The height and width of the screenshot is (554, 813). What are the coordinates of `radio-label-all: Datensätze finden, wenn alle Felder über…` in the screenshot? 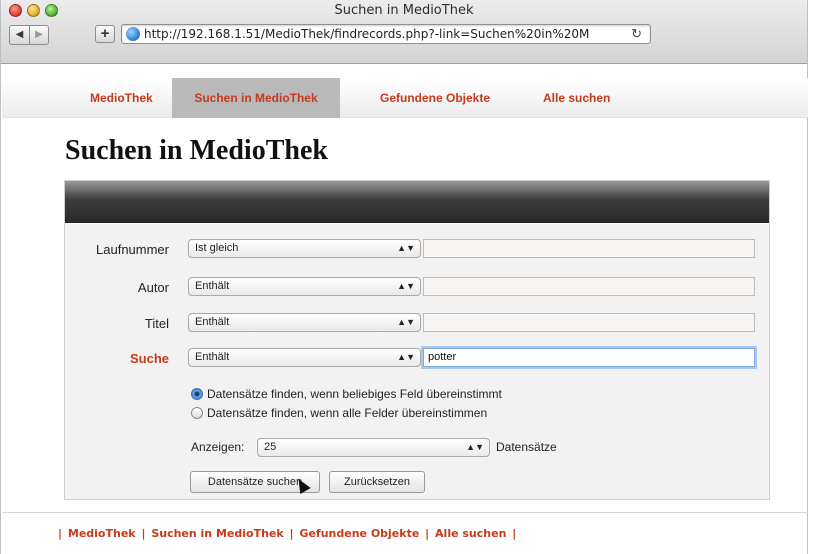 It's located at (347, 413).